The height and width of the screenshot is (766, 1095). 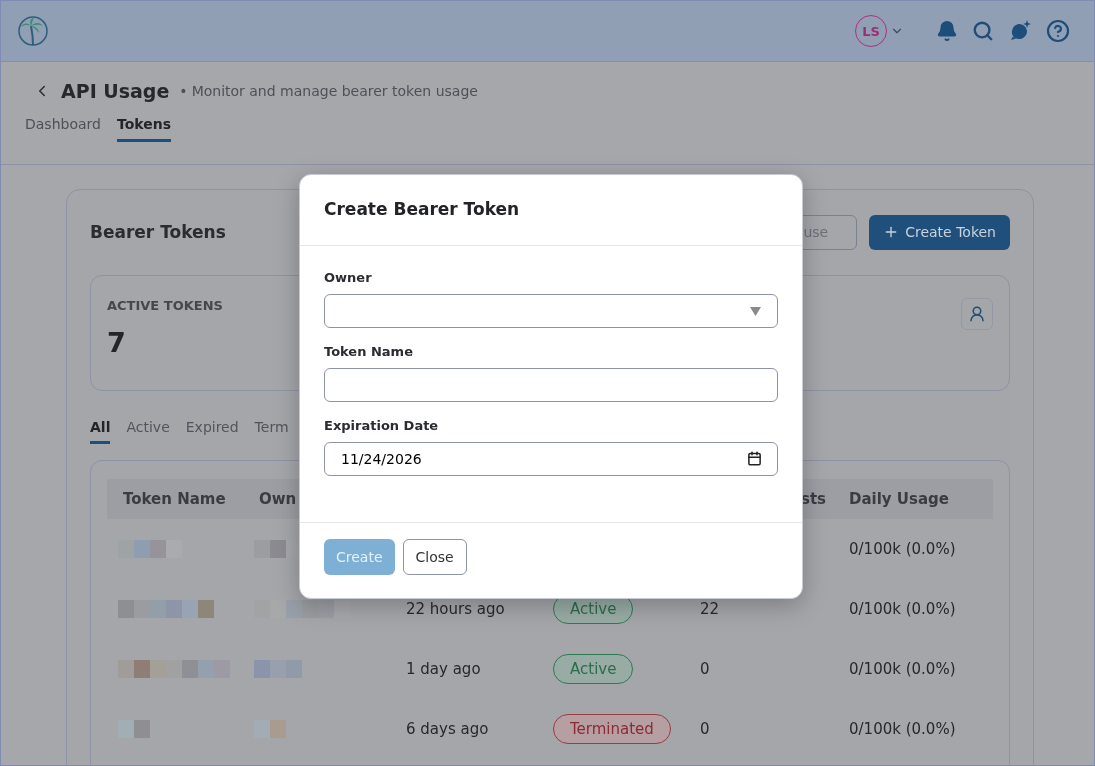 What do you see at coordinates (271, 431) in the screenshot?
I see `filter-tab: Term` at bounding box center [271, 431].